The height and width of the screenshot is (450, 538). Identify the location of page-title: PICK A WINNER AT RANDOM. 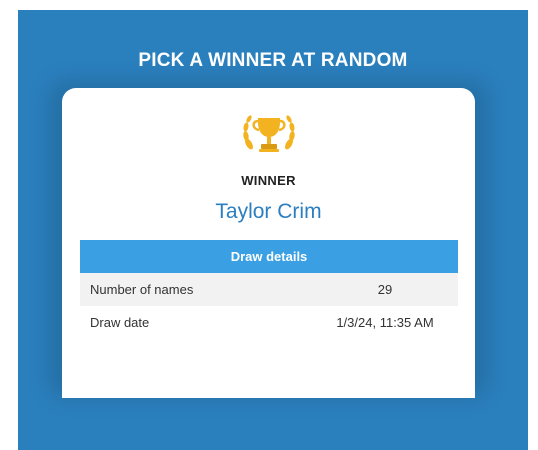
(273, 60).